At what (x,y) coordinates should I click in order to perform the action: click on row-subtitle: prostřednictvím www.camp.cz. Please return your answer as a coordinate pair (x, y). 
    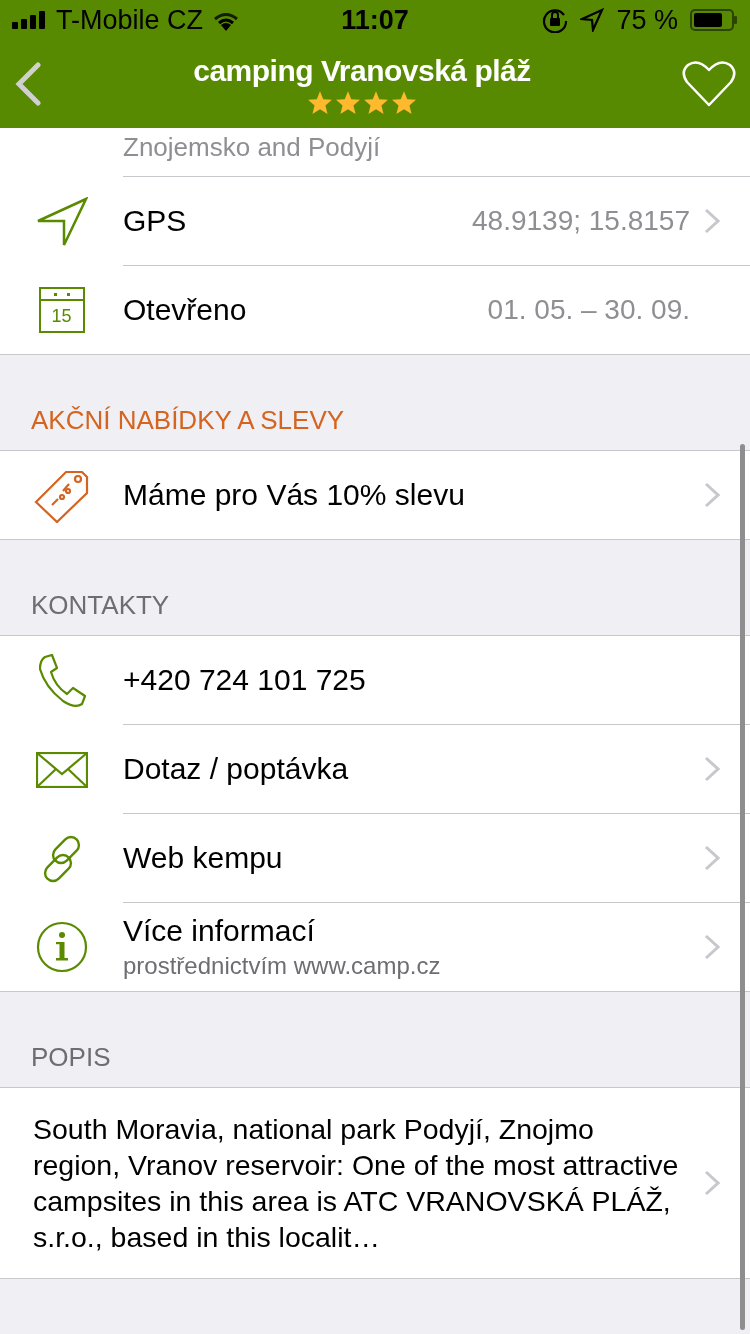
    Looking at the image, I should click on (282, 966).